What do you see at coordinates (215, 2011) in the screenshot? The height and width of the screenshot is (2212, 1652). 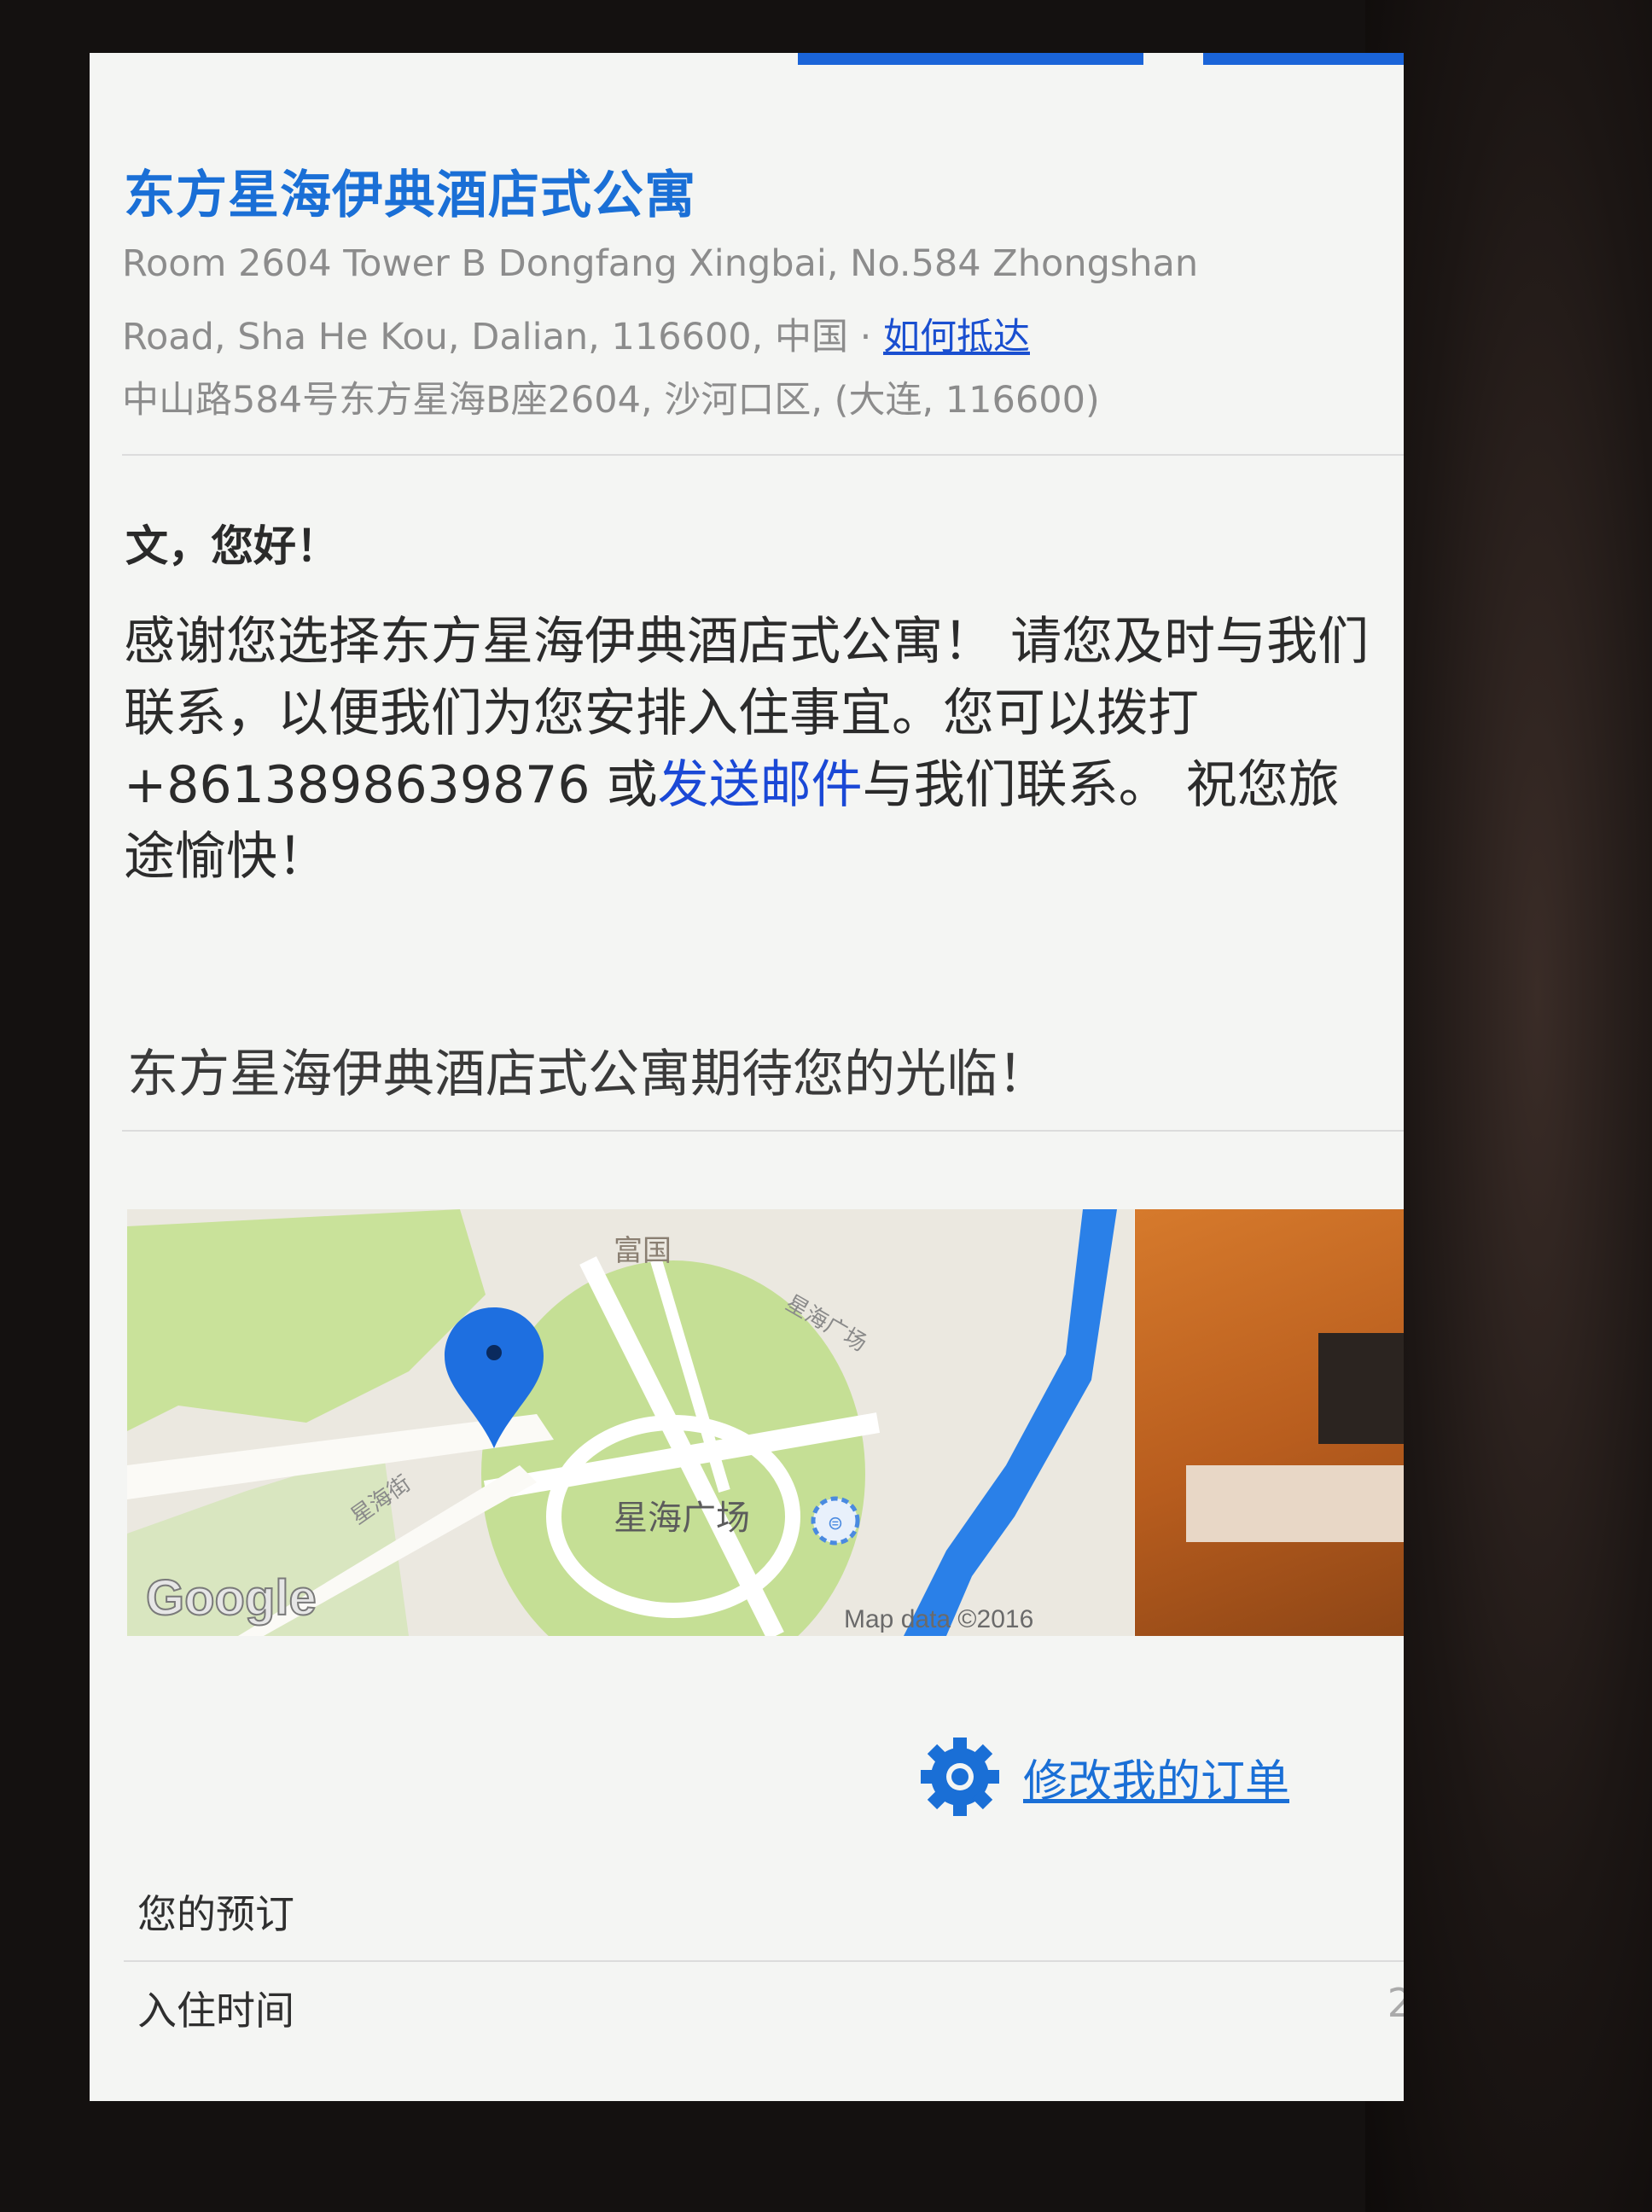 I see `checkin-time-label: 入住时间` at bounding box center [215, 2011].